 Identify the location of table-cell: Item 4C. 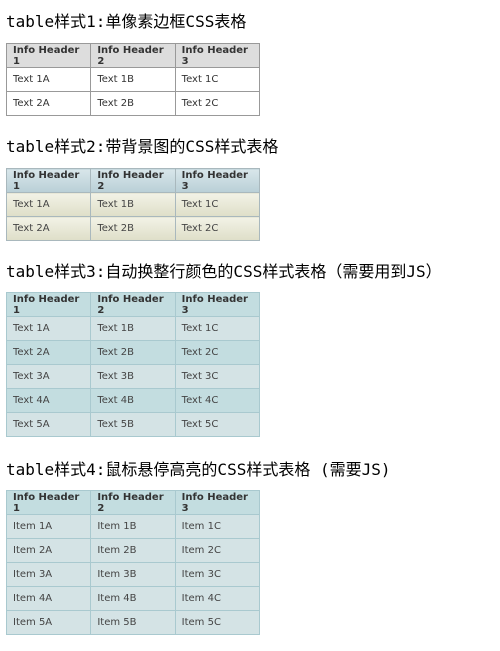
(217, 598).